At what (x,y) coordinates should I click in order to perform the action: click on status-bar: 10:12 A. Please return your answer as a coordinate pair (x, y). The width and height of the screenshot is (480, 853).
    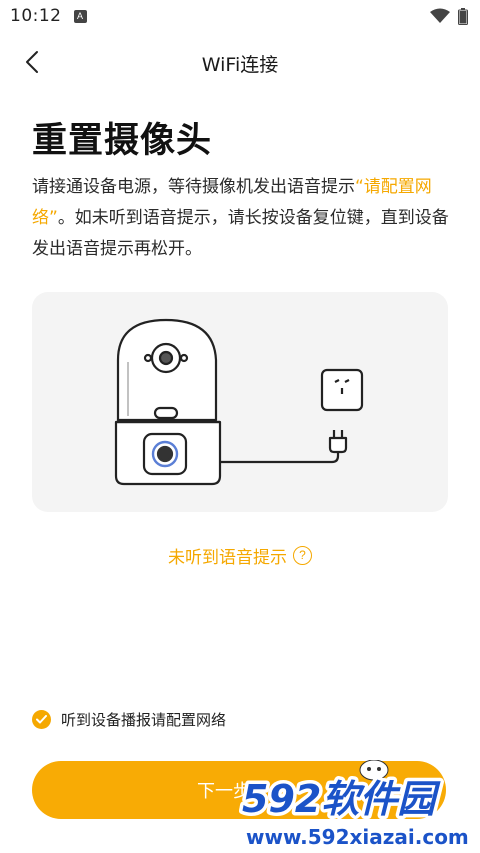
    Looking at the image, I should click on (240, 16).